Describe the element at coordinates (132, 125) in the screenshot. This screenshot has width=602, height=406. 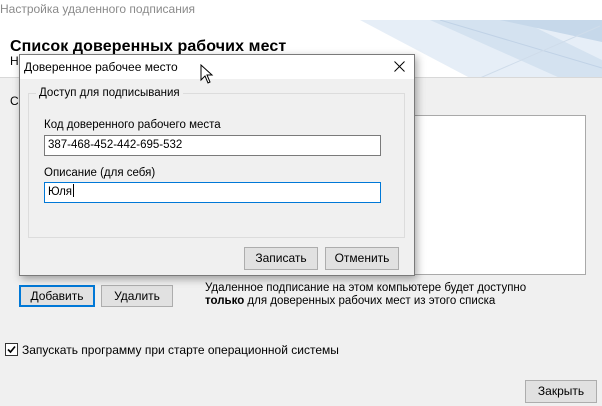
I see `code-label: Код доверенного рабочего места` at that location.